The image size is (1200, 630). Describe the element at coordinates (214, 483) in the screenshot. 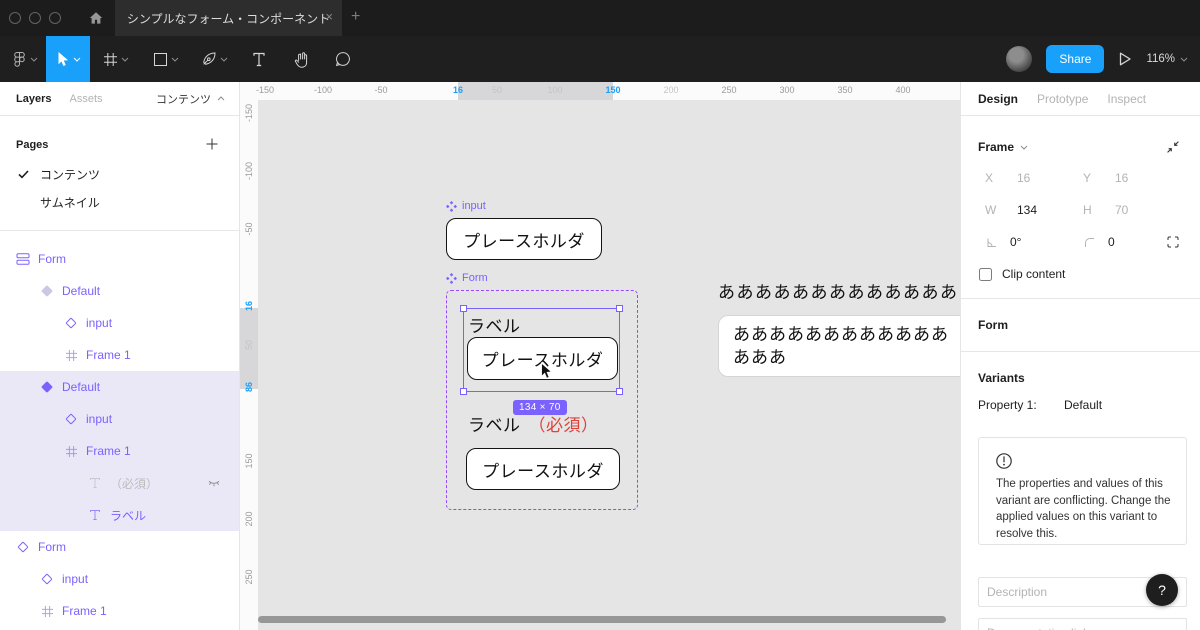

I see `hidden-eye-icon` at that location.